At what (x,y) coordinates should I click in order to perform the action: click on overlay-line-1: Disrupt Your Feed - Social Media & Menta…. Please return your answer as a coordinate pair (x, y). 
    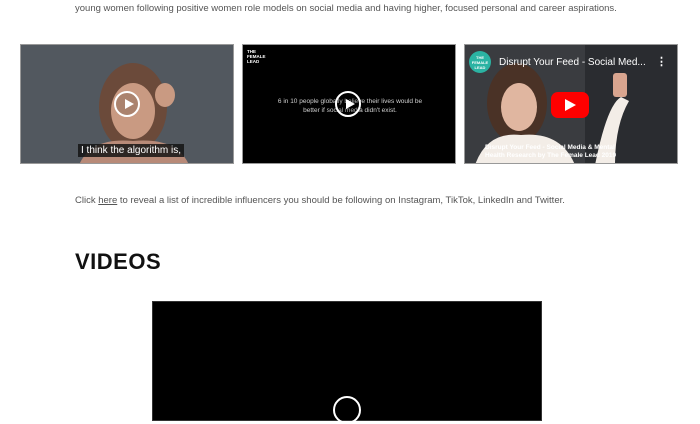
    Looking at the image, I should click on (550, 147).